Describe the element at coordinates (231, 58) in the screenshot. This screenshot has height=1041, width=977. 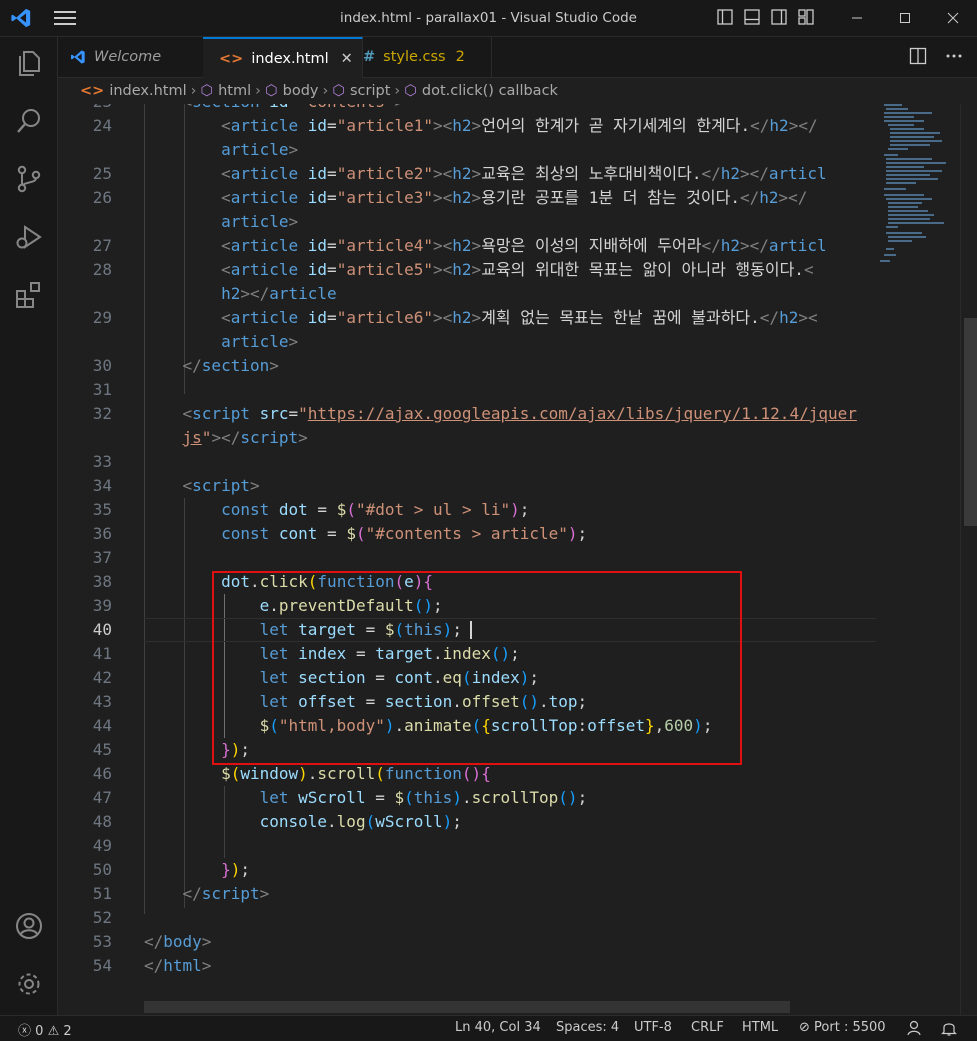
I see `html-file-icon: <>` at that location.